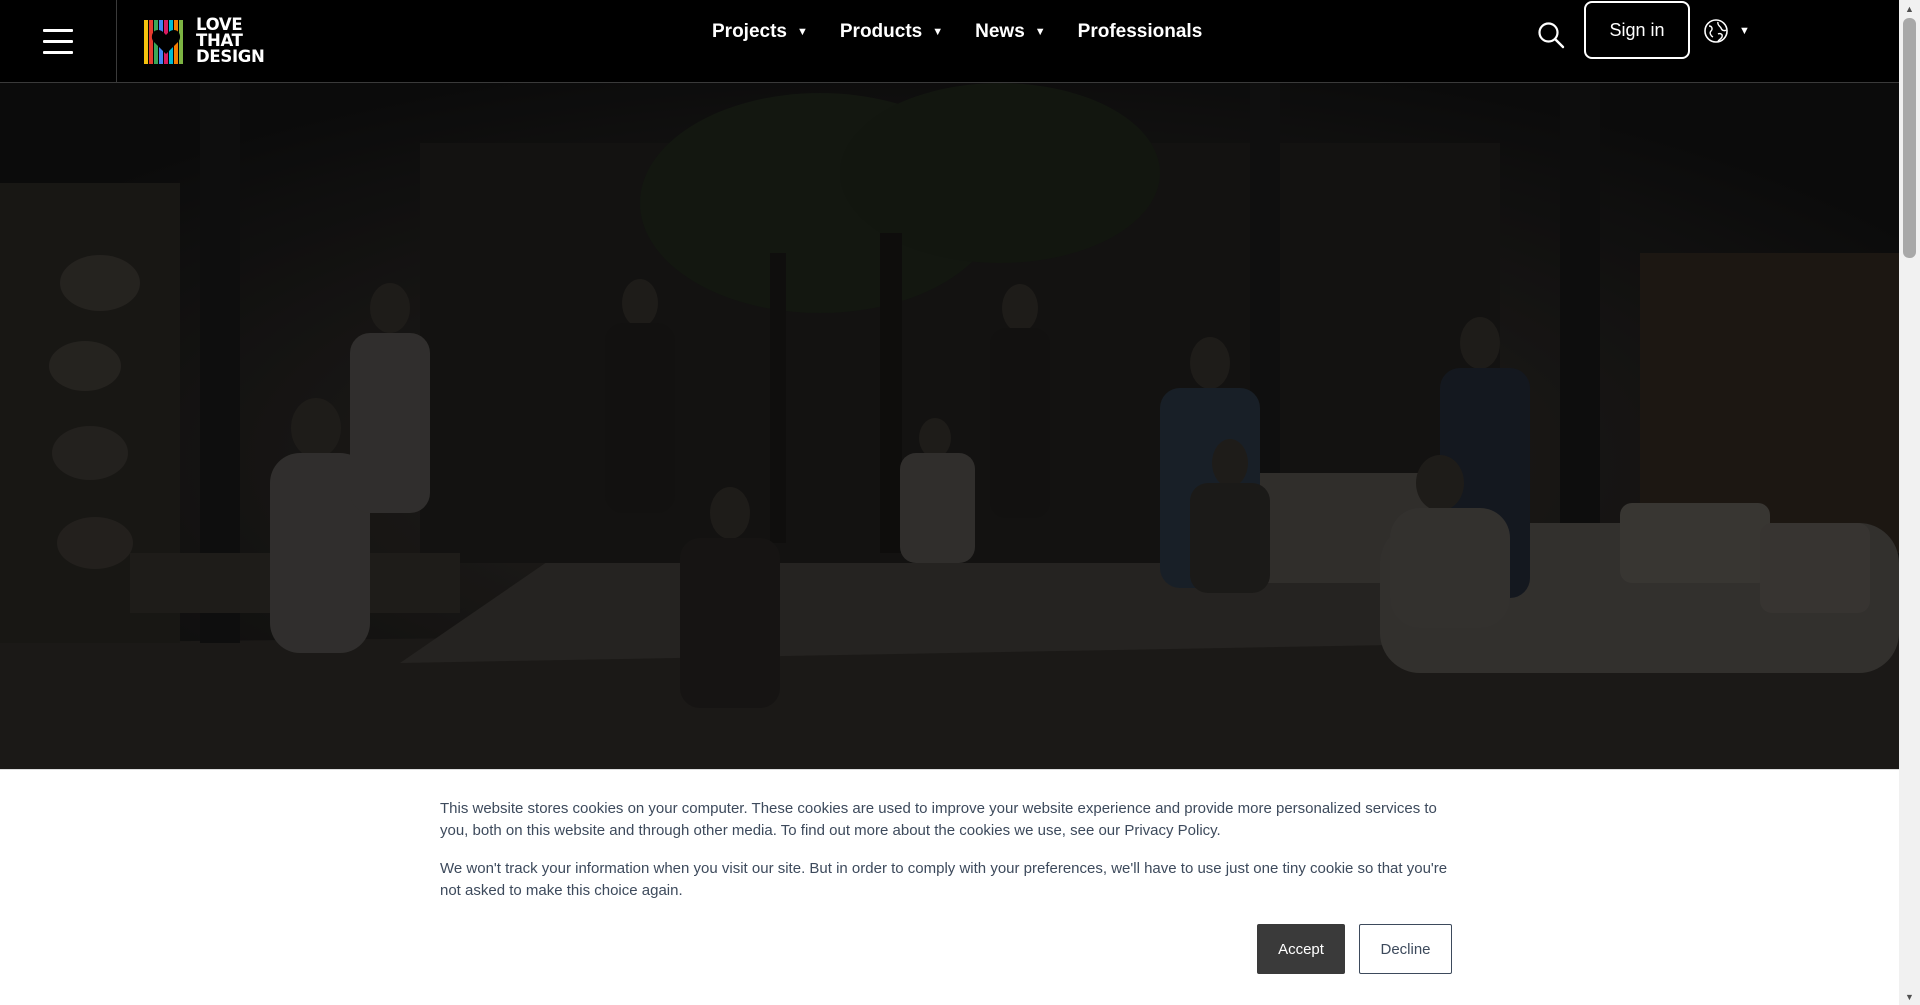 Image resolution: width=1920 pixels, height=1005 pixels. Describe the element at coordinates (881, 31) in the screenshot. I see `nav-label-products: Products` at that location.